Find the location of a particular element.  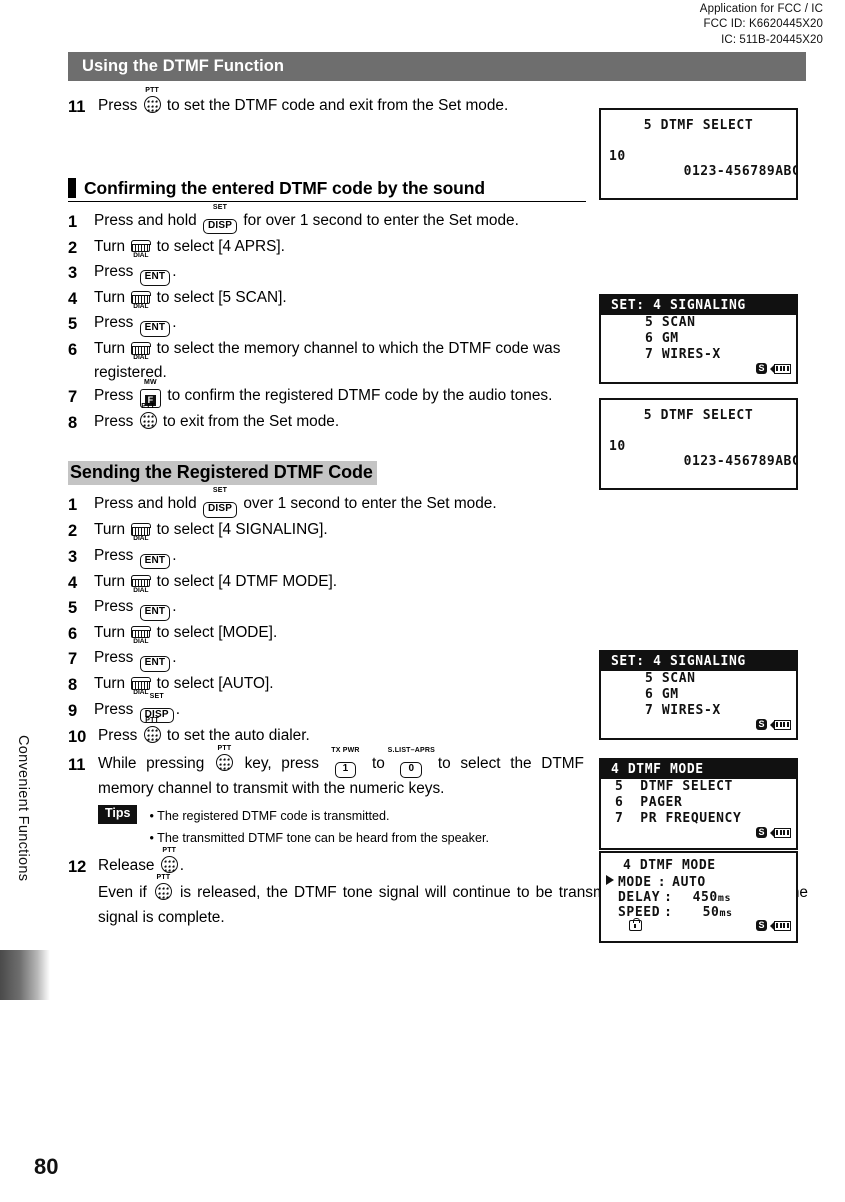

compliance-line-3: IC: 511B-20445X20 is located at coordinates (772, 39).